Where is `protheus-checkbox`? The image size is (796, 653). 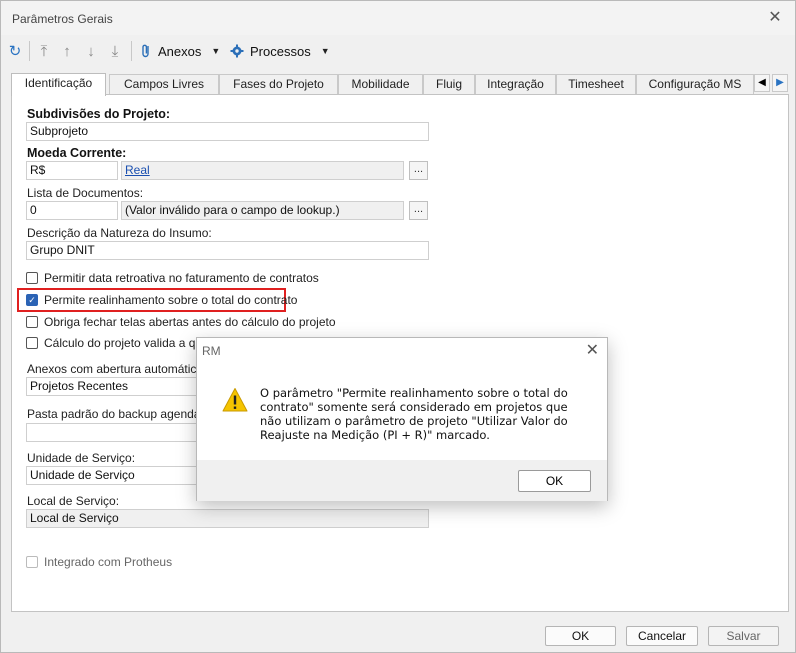
protheus-checkbox is located at coordinates (32, 562).